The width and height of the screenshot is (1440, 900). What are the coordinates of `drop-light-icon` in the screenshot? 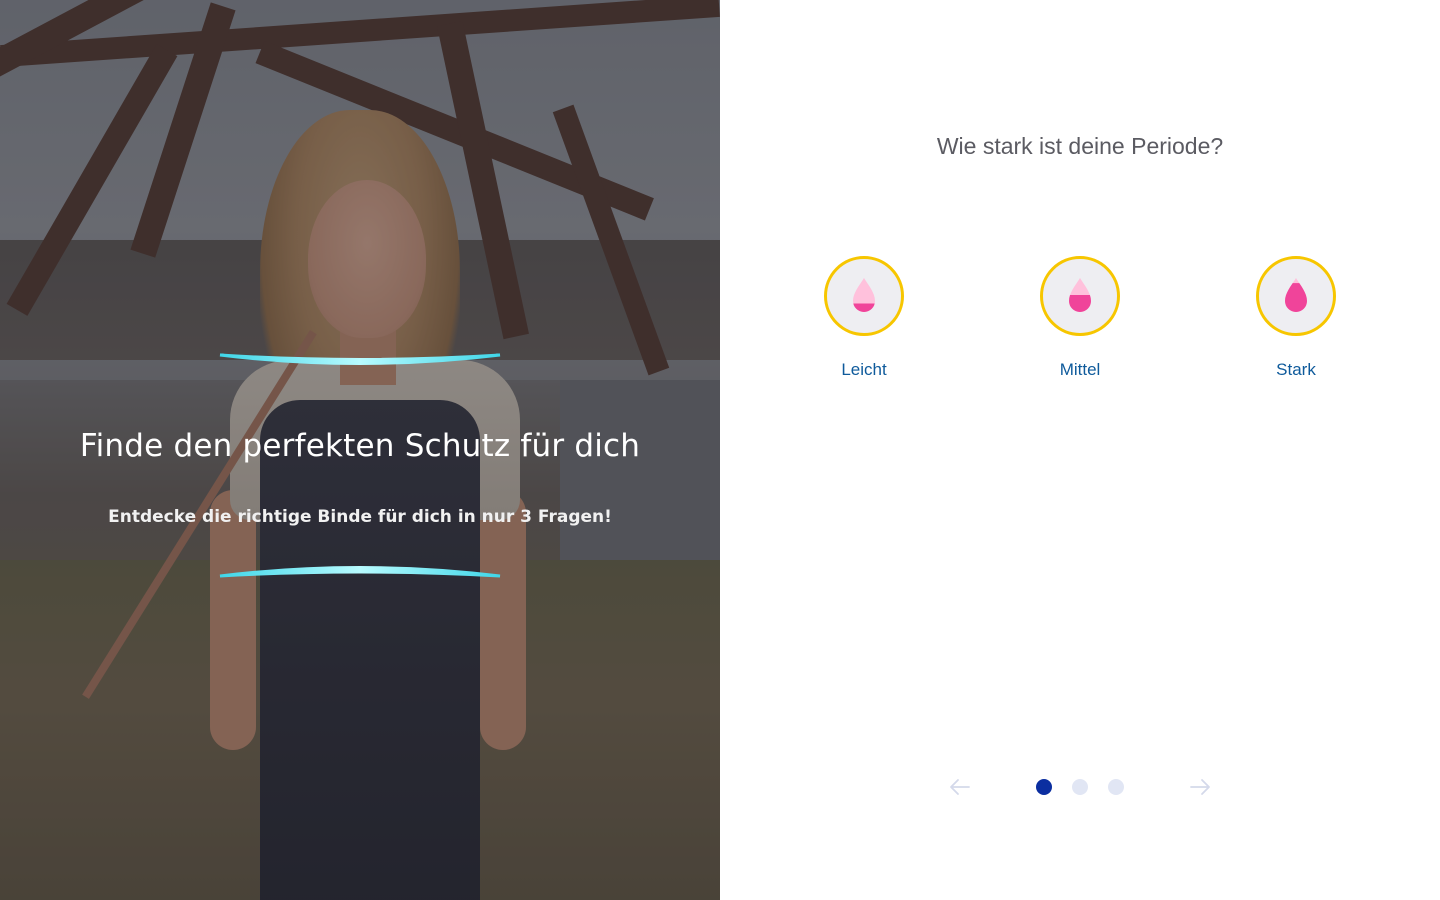 It's located at (864, 295).